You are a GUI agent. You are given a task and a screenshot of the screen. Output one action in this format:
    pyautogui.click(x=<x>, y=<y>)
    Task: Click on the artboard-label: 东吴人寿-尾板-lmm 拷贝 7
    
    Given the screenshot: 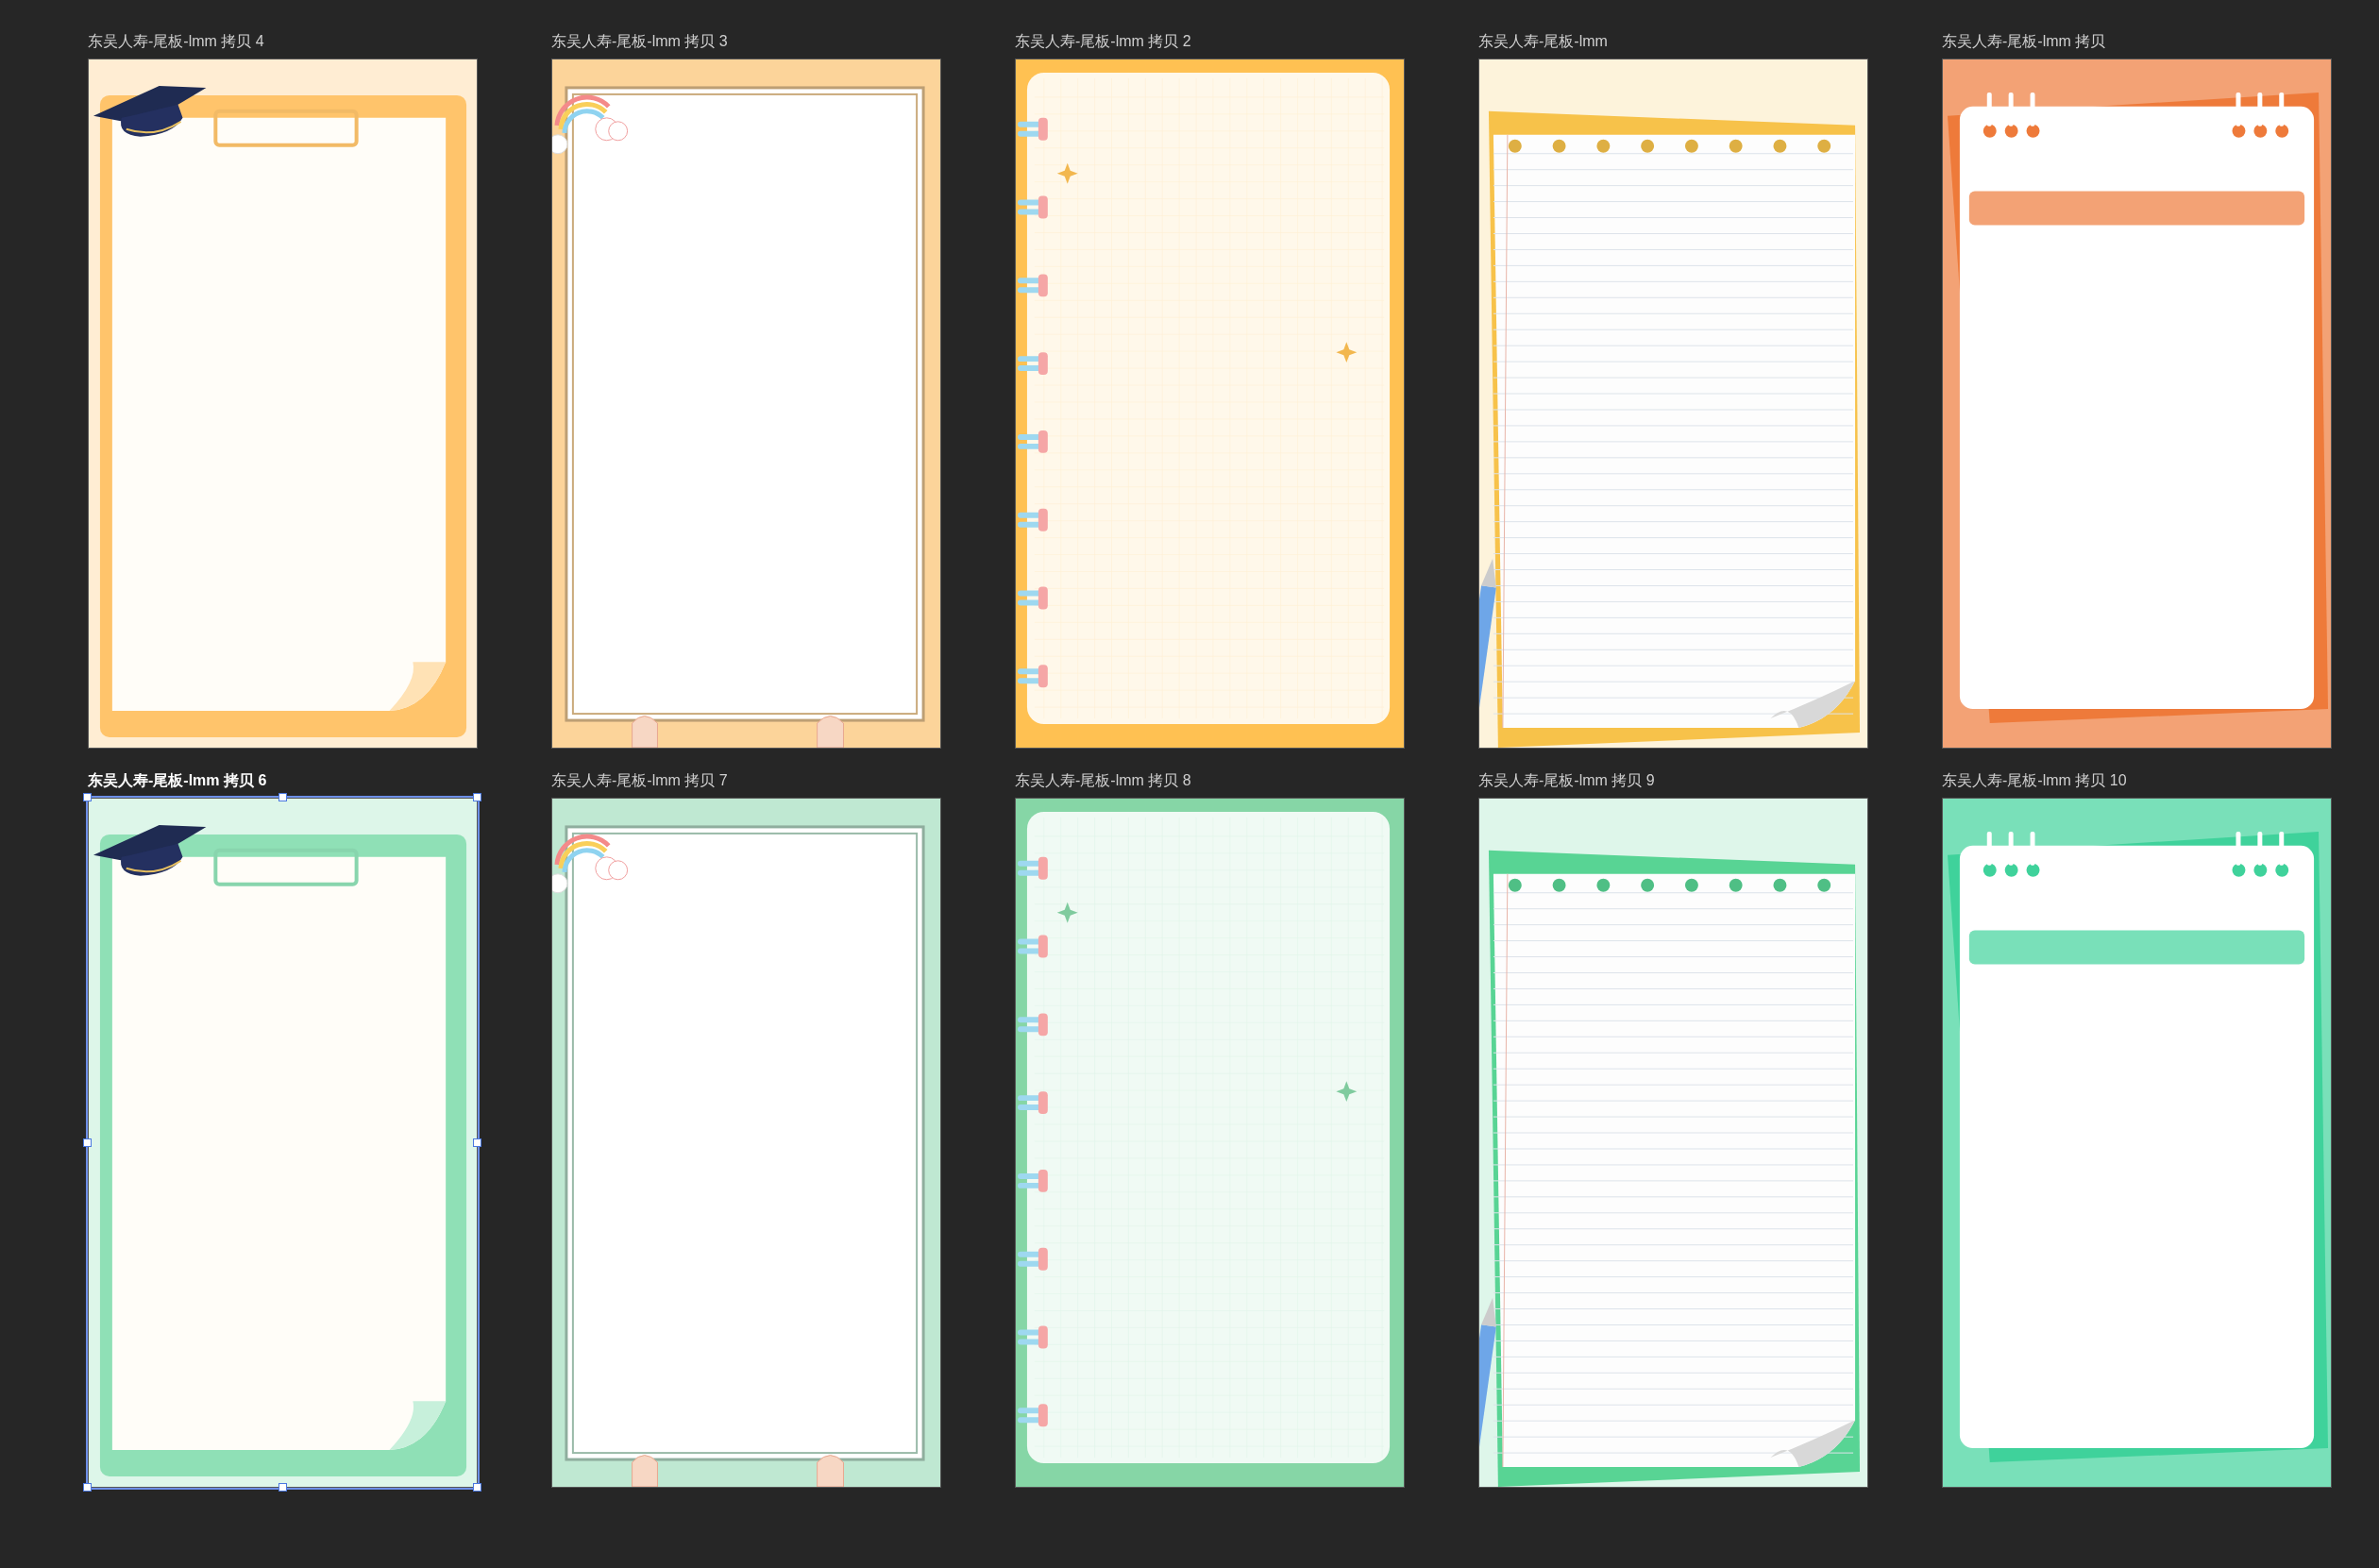 What is the action you would take?
    pyautogui.click(x=639, y=781)
    